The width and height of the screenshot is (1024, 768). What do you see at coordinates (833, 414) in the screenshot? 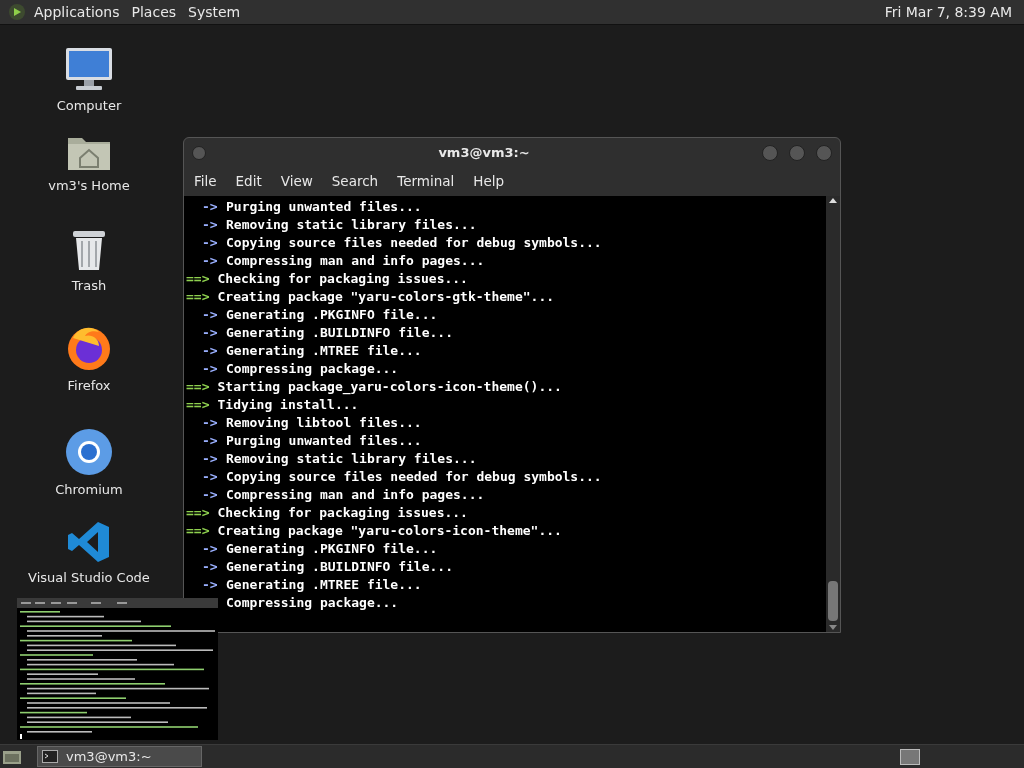
I see `scrollbar` at bounding box center [833, 414].